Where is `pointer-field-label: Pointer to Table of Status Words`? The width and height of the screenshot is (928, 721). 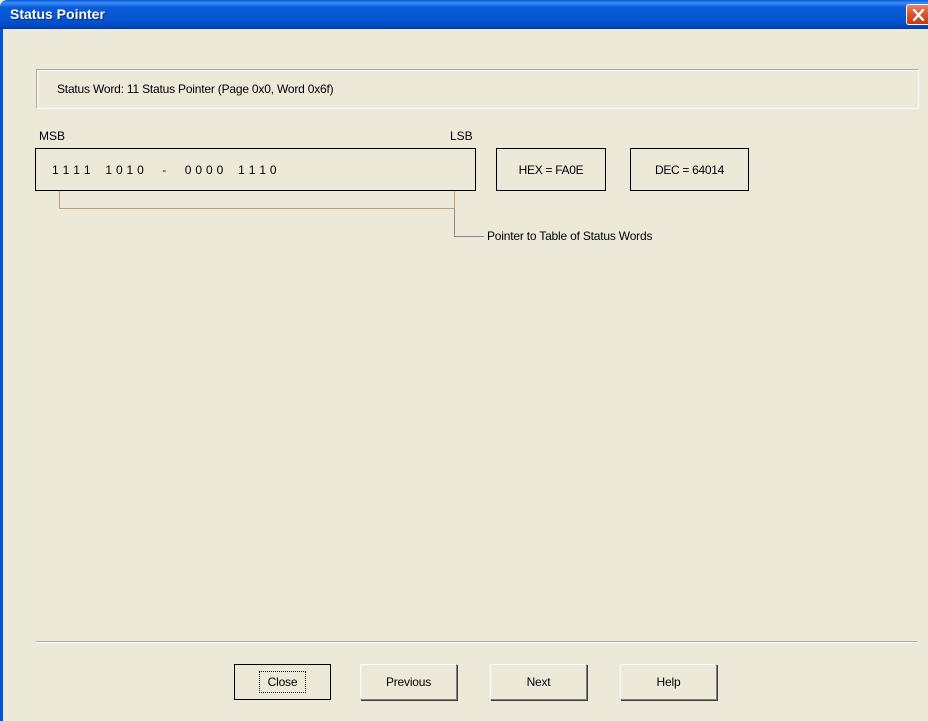
pointer-field-label: Pointer to Table of Status Words is located at coordinates (570, 236).